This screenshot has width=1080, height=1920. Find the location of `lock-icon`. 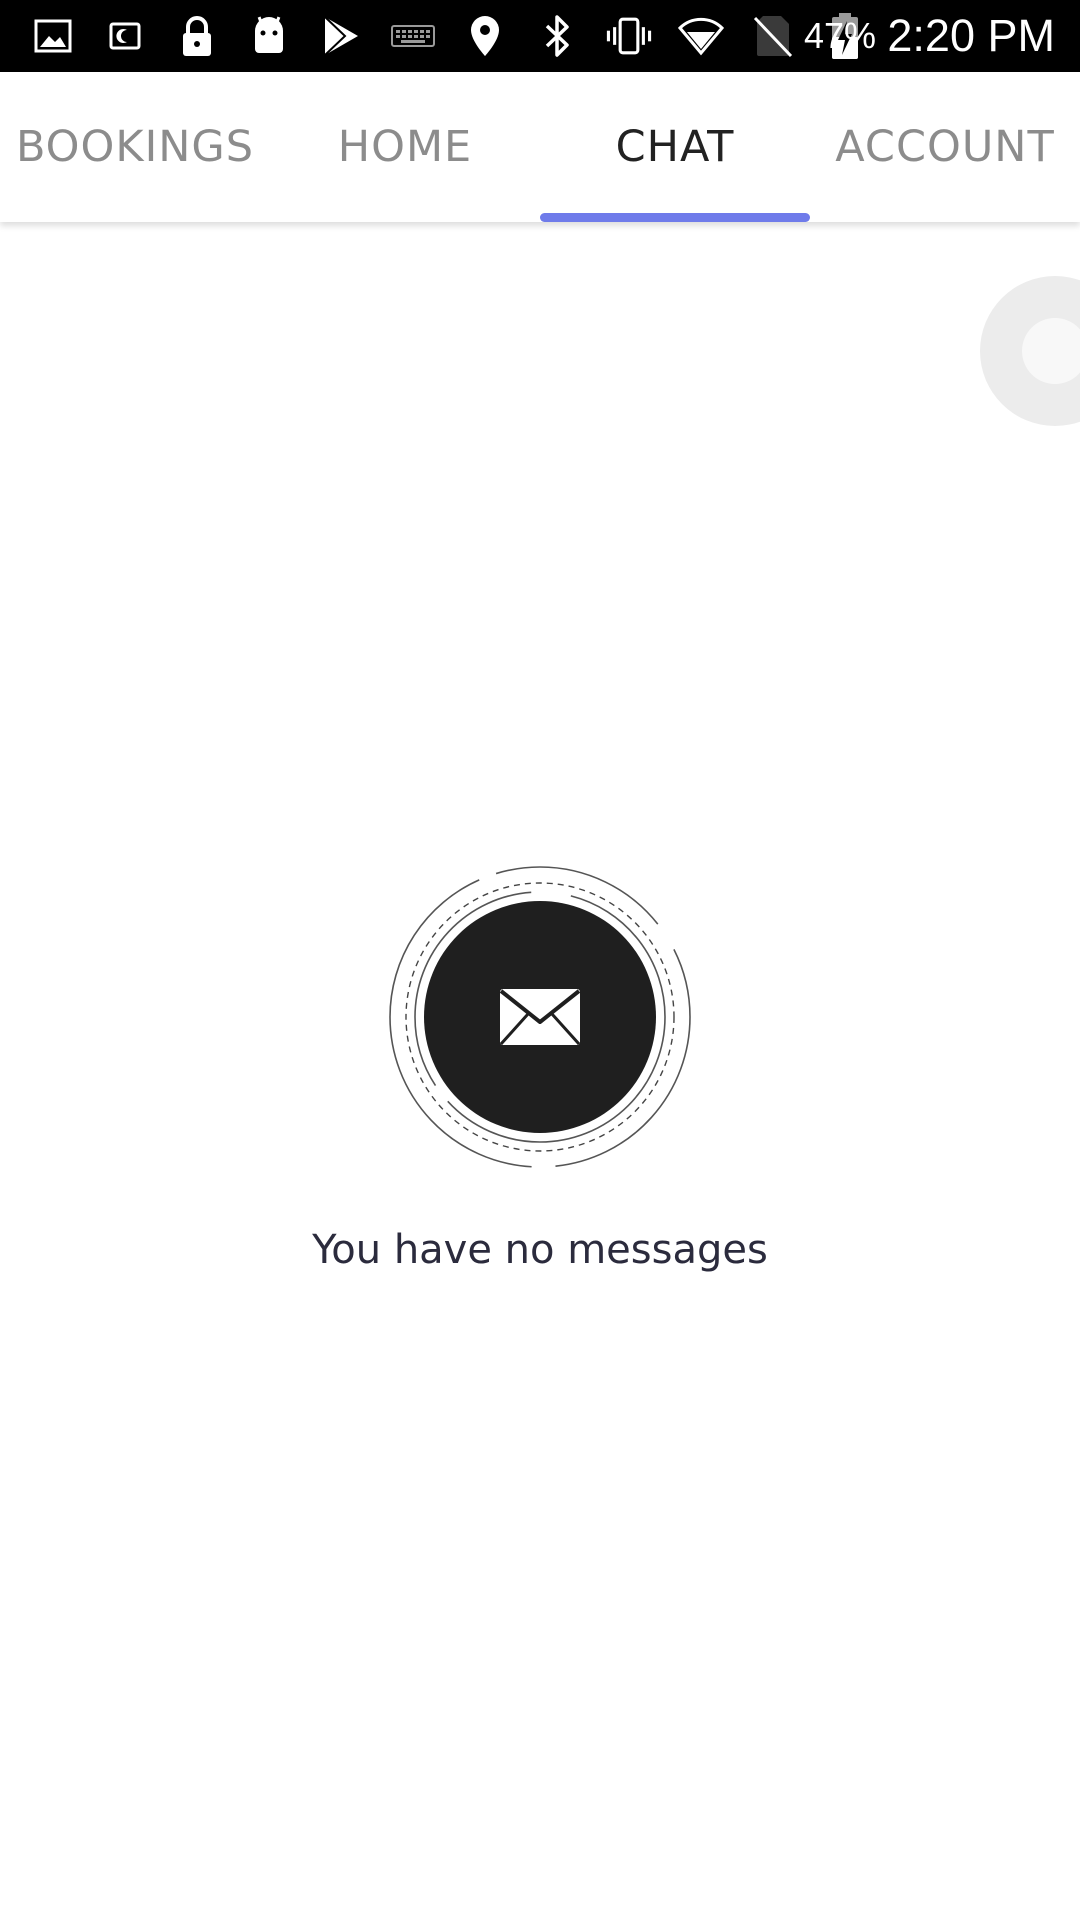

lock-icon is located at coordinates (197, 36).